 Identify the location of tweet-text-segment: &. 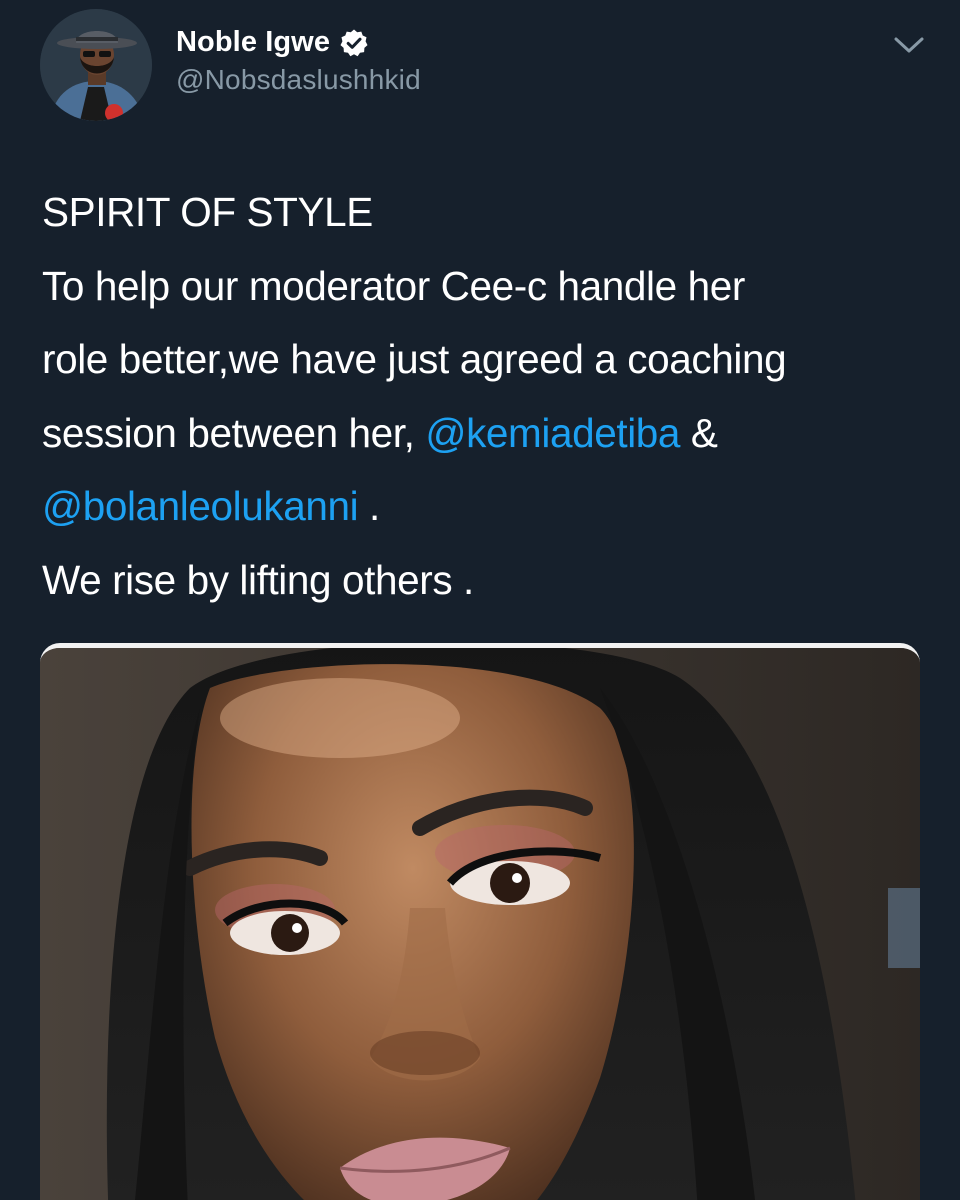
(699, 432).